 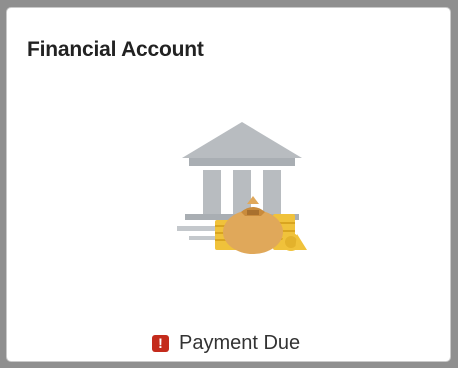 What do you see at coordinates (242, 188) in the screenshot?
I see `bank-money-bag-icon` at bounding box center [242, 188].